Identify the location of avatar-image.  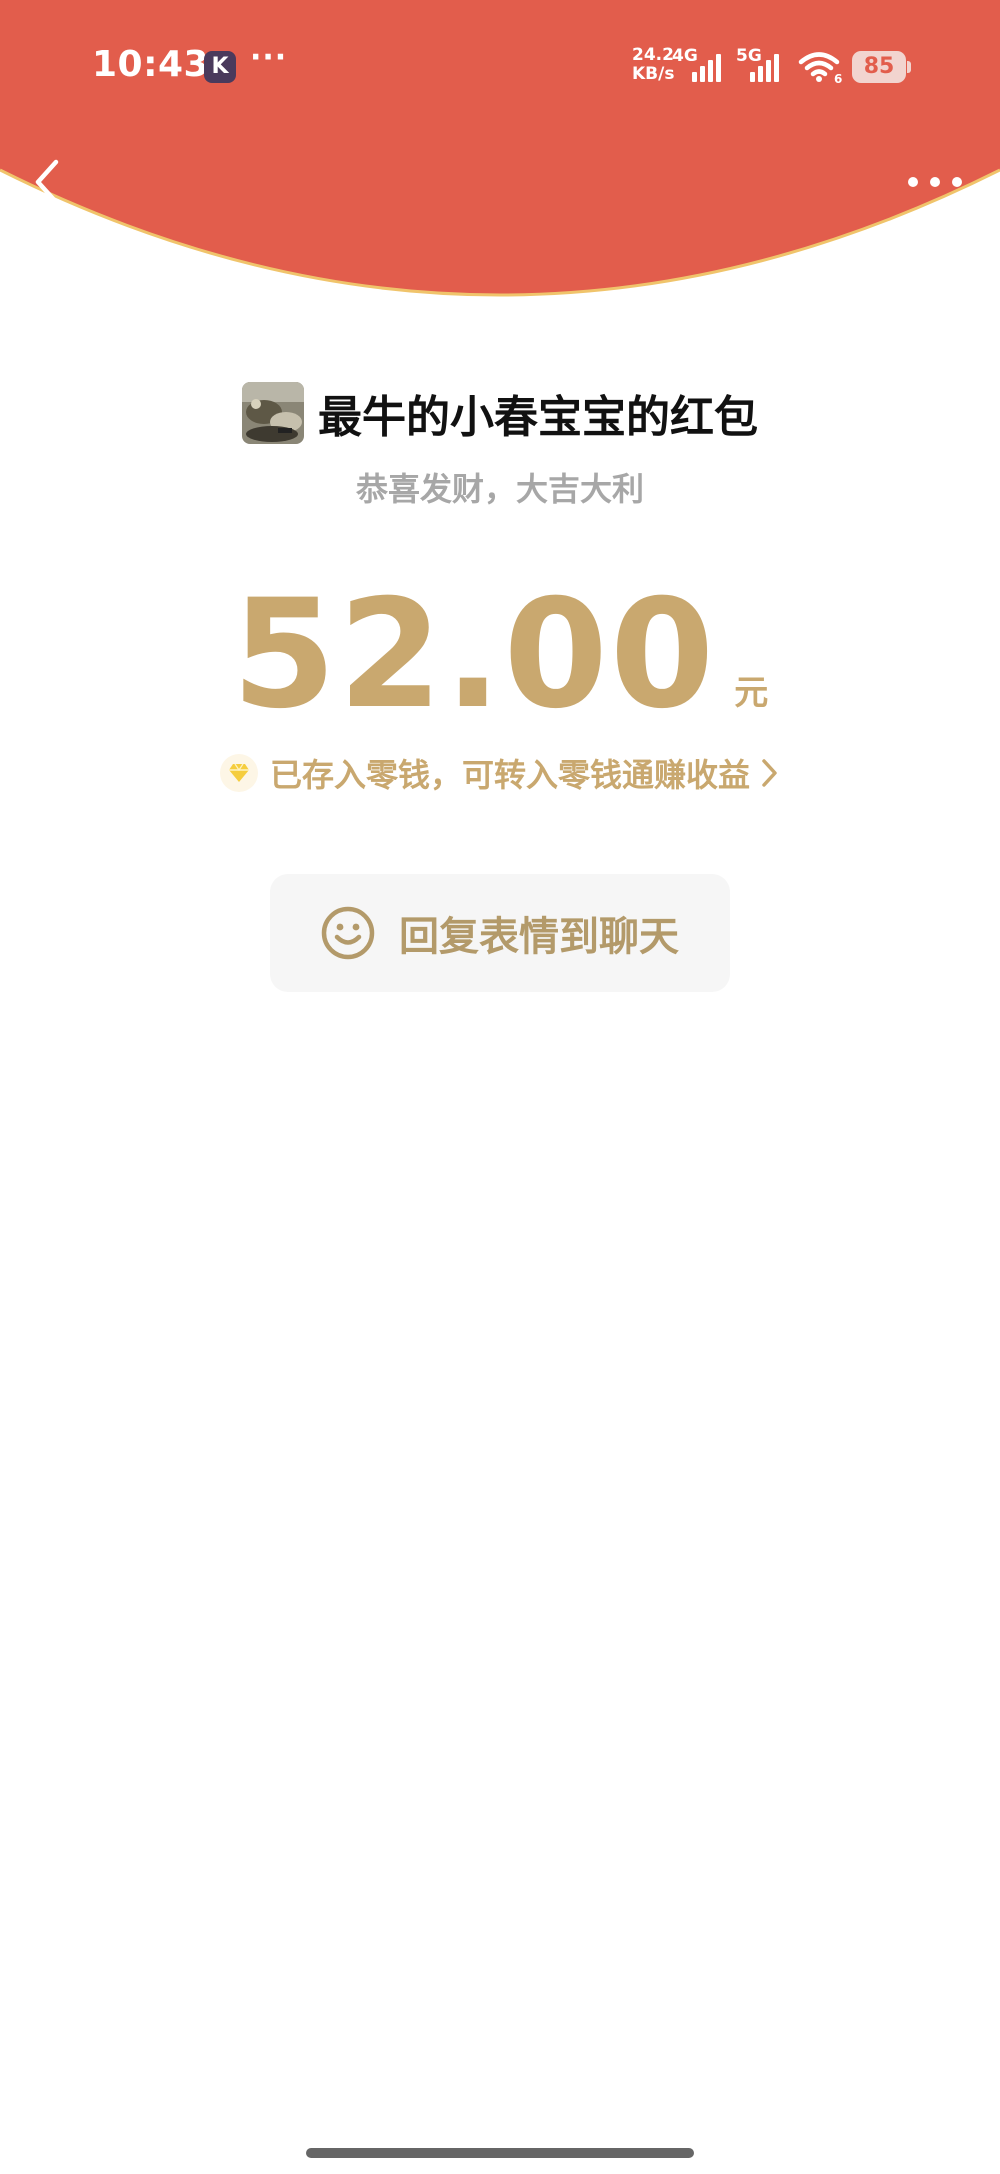
(273, 413).